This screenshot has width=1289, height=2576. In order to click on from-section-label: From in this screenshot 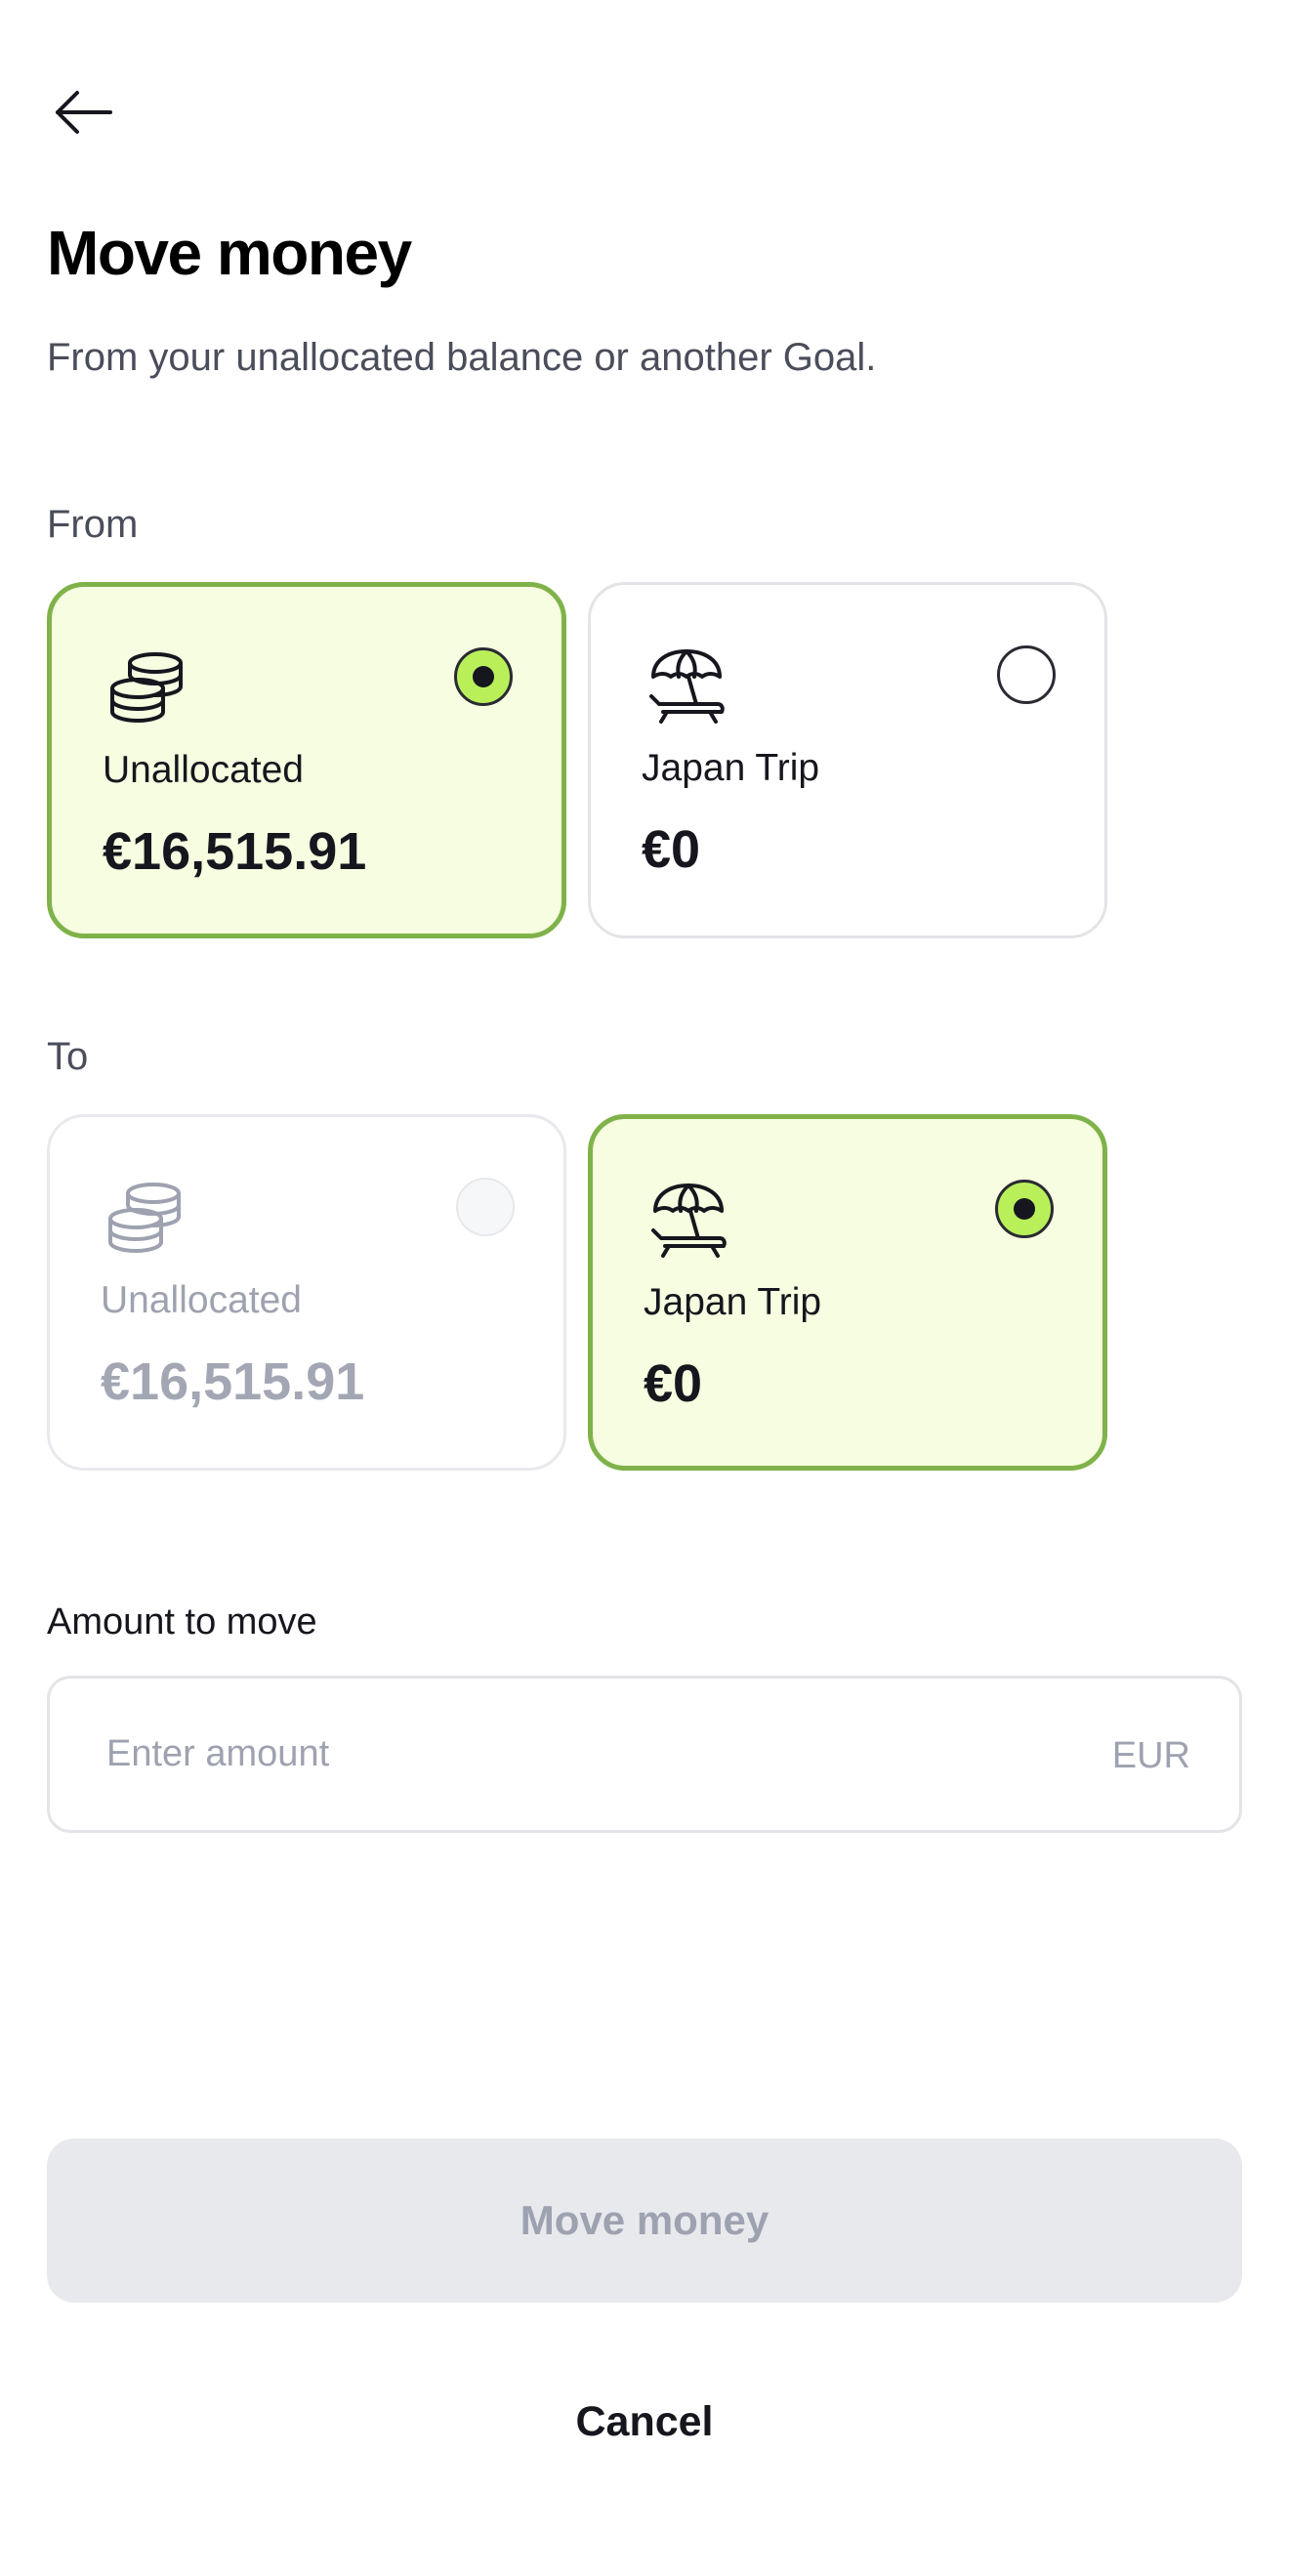, I will do `click(93, 524)`.